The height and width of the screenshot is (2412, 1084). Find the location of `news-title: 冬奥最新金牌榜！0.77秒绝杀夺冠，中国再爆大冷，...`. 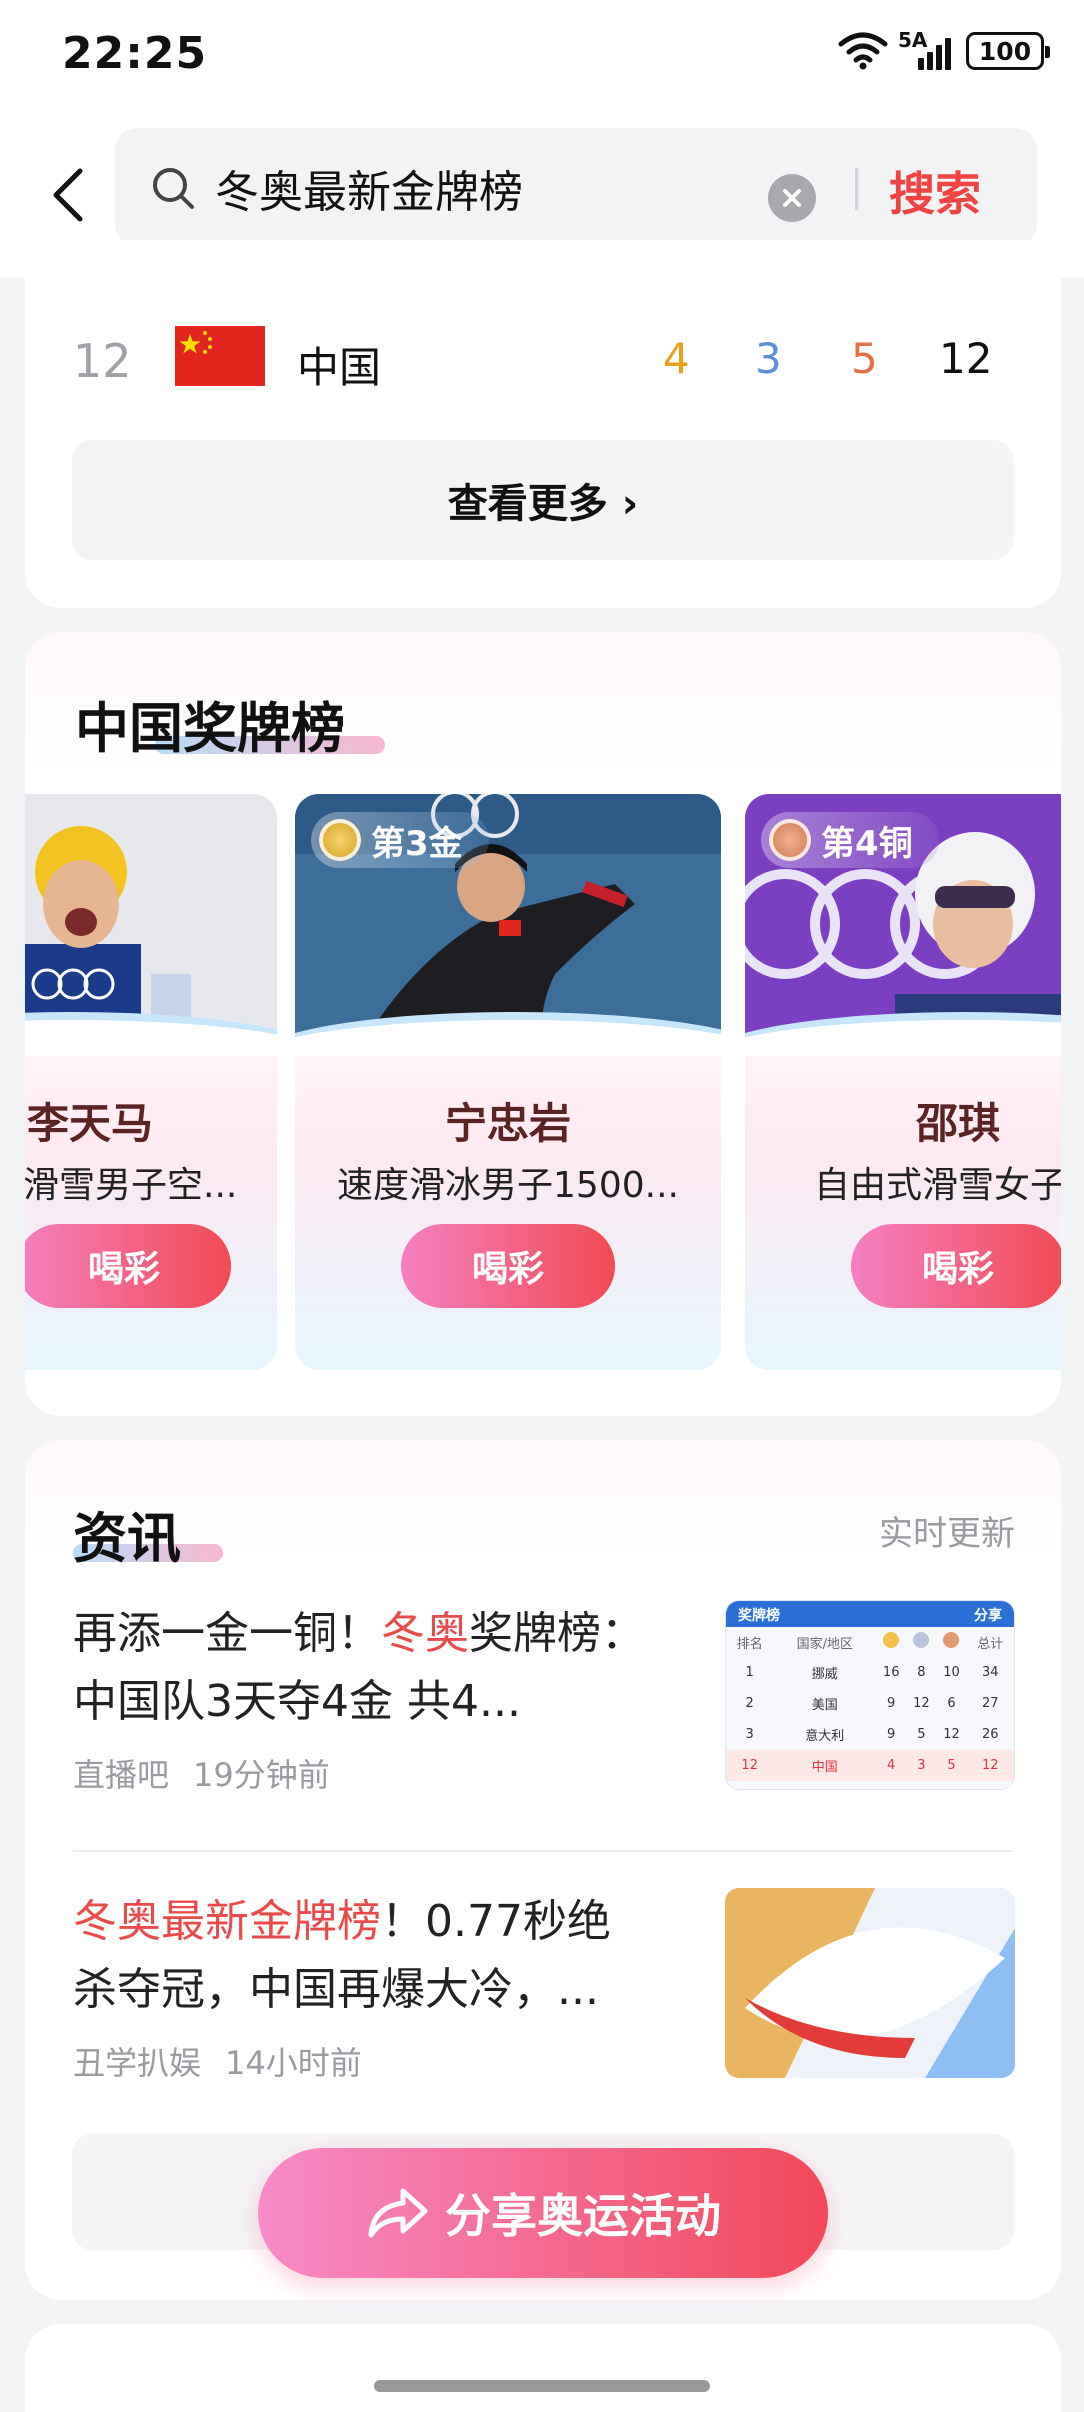

news-title: 冬奥最新金牌榜！0.77秒绝杀夺冠，中国再爆大冷，... is located at coordinates (342, 1955).